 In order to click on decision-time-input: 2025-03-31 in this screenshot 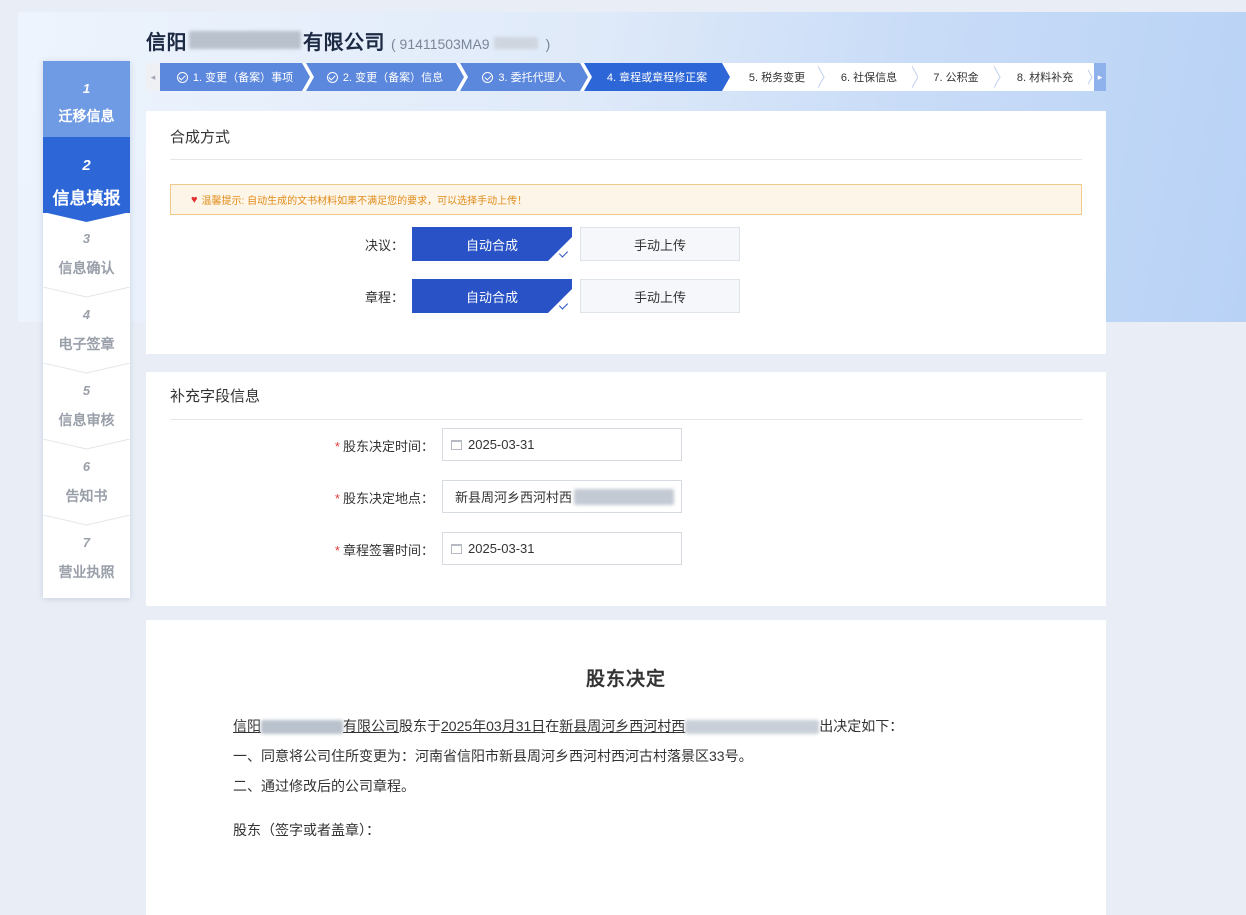, I will do `click(562, 444)`.